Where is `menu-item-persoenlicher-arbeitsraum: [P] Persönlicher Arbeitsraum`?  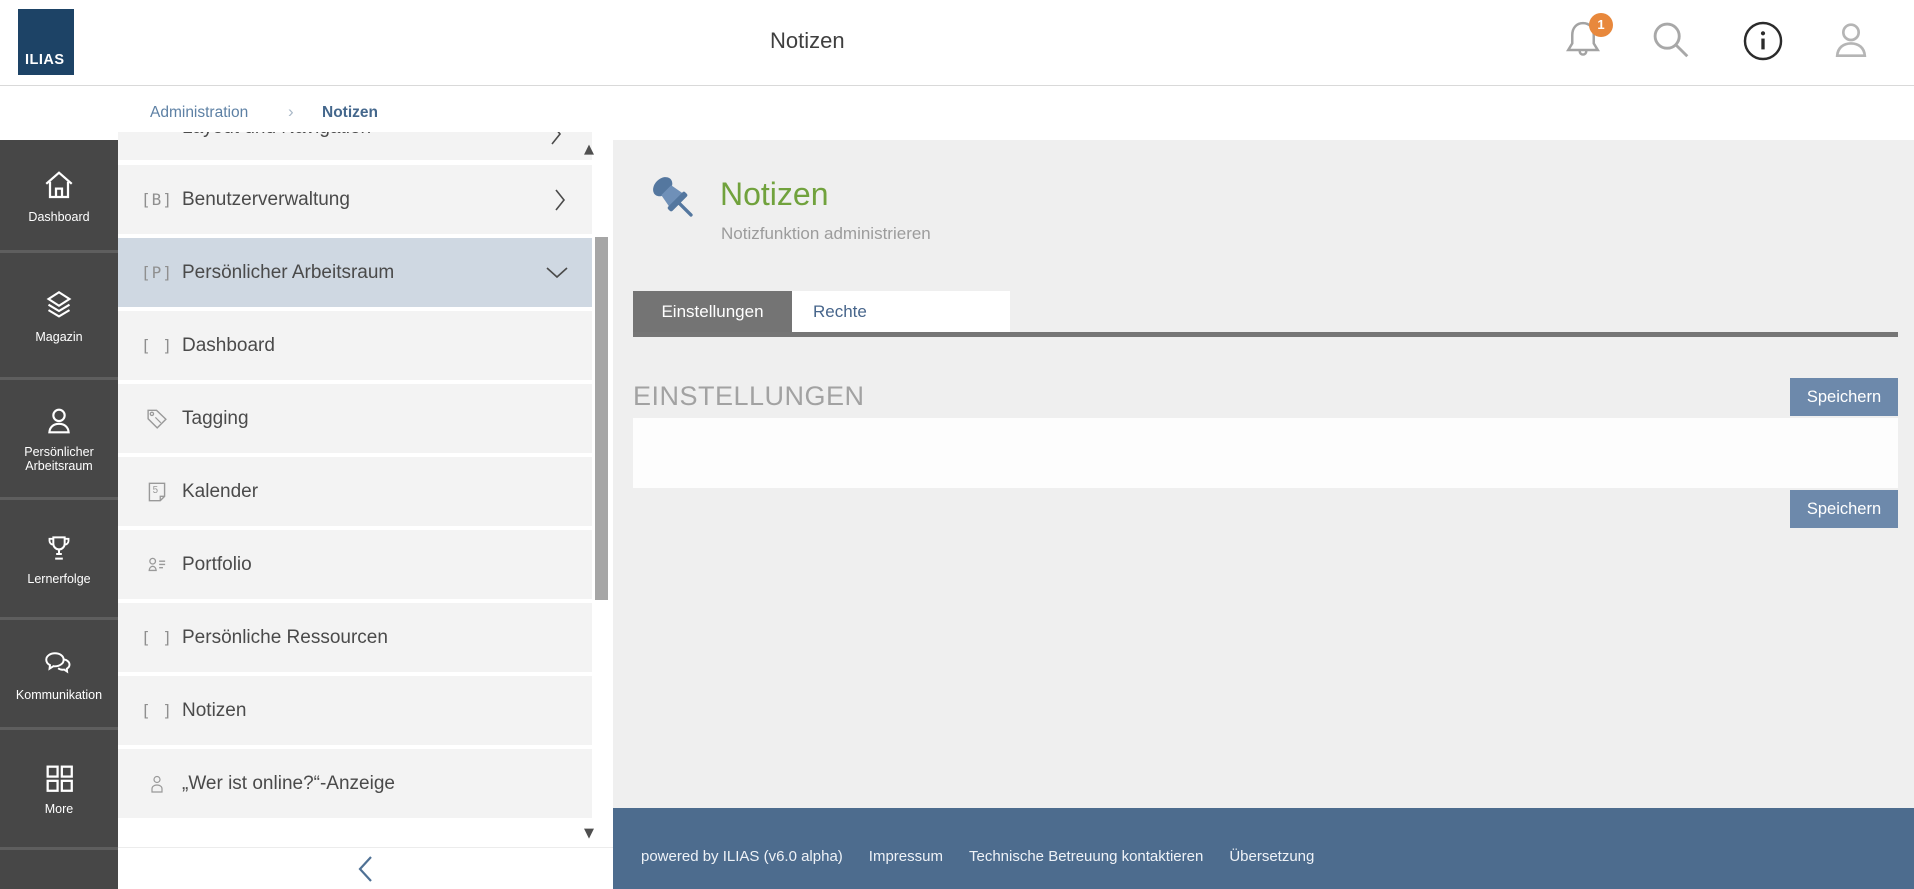
menu-item-persoenlicher-arbeitsraum: [P] Persönlicher Arbeitsraum is located at coordinates (355, 272).